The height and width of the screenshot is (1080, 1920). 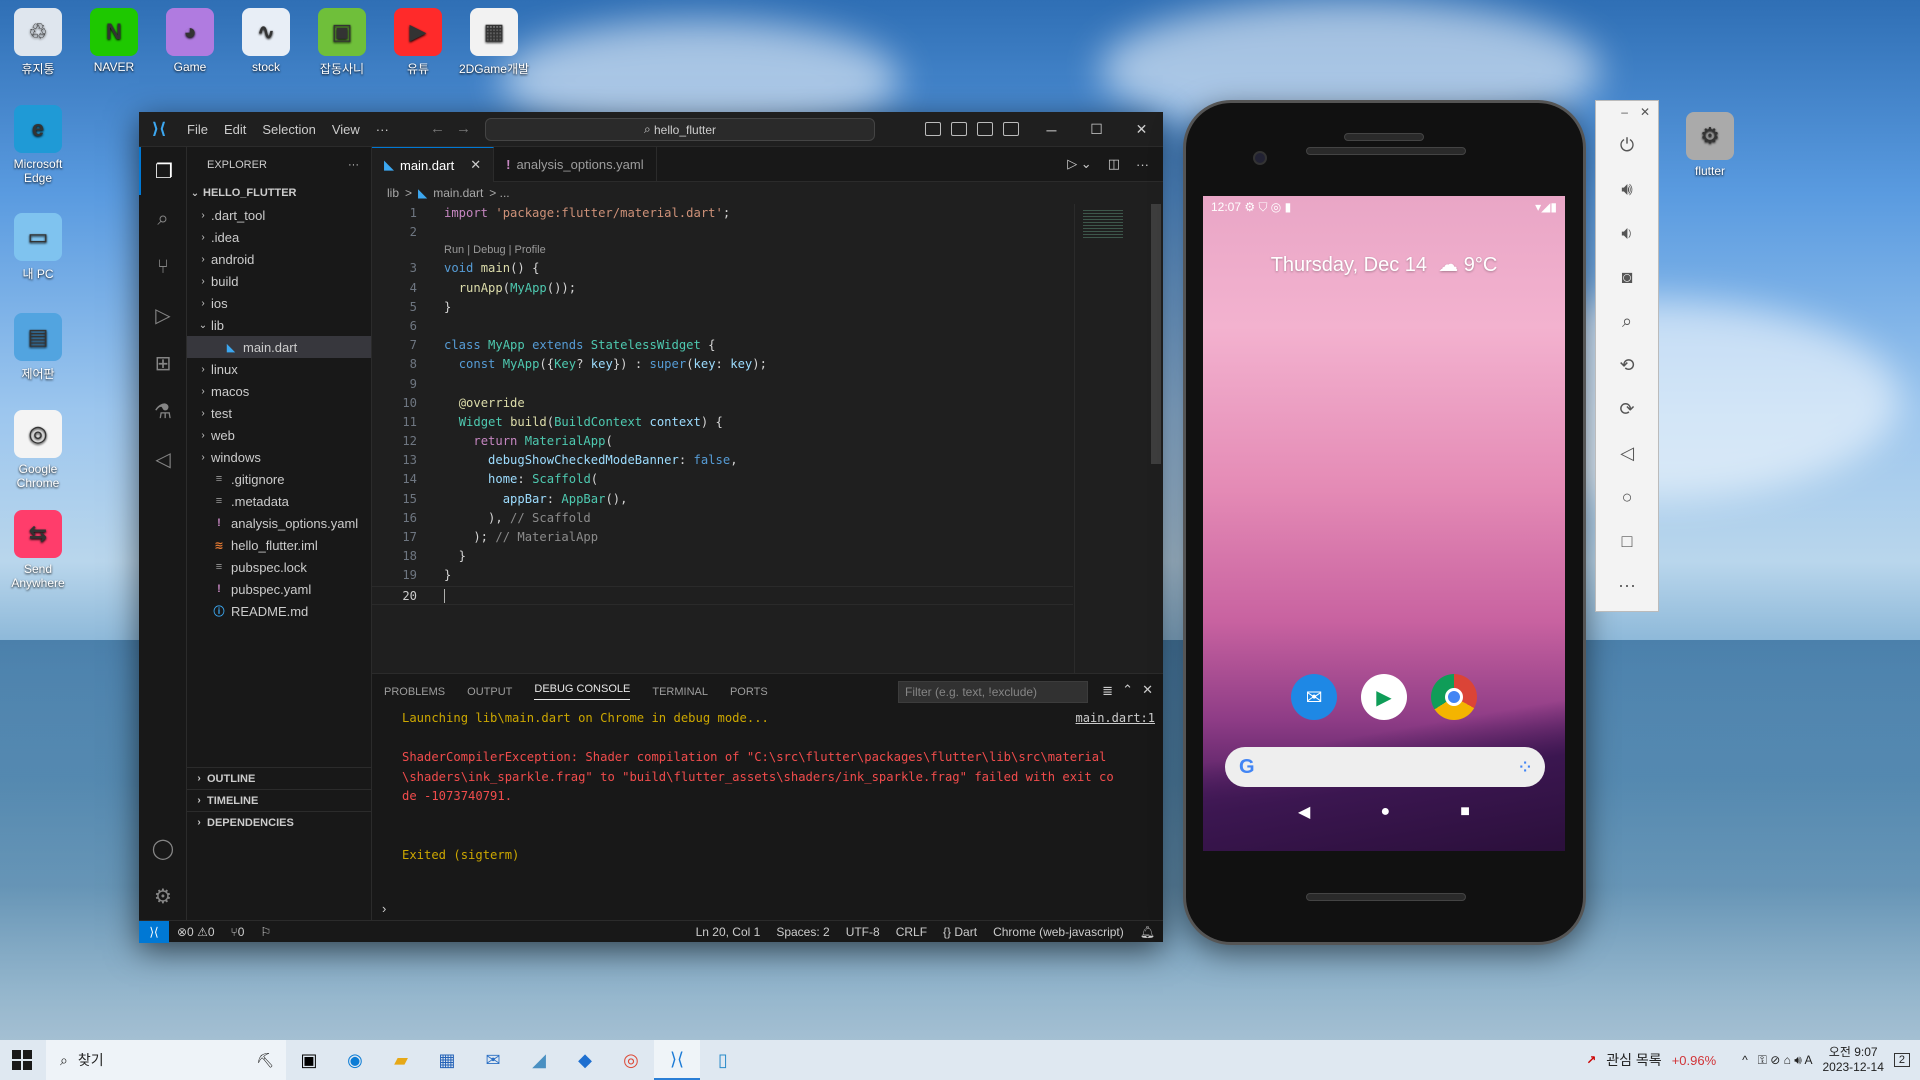 What do you see at coordinates (722, 326) in the screenshot?
I see `code-line: 6` at bounding box center [722, 326].